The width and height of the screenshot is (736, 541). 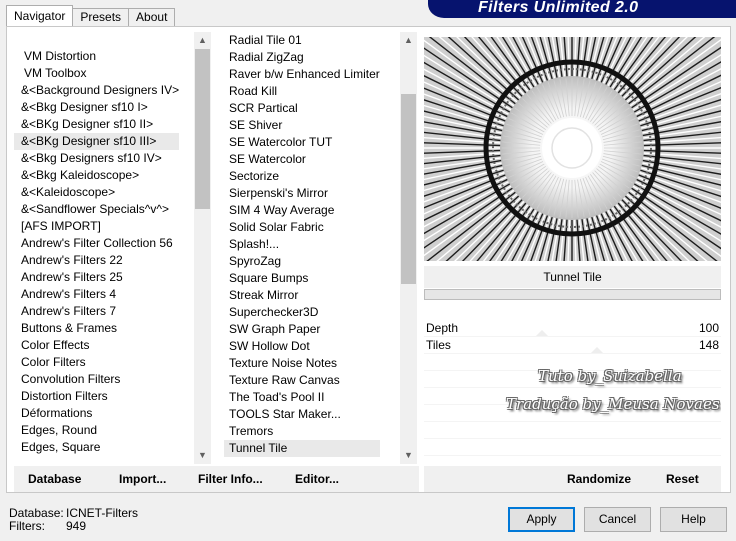 I want to click on category-item: &<Bkg Designer sf10 I>, so click(x=96, y=107).